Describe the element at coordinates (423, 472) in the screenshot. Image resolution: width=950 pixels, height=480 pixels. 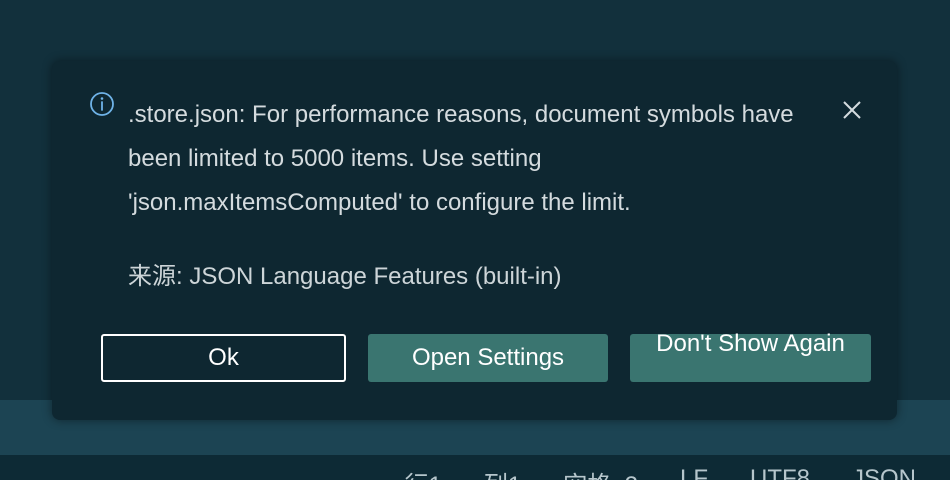
I see `status-line: 行1` at that location.